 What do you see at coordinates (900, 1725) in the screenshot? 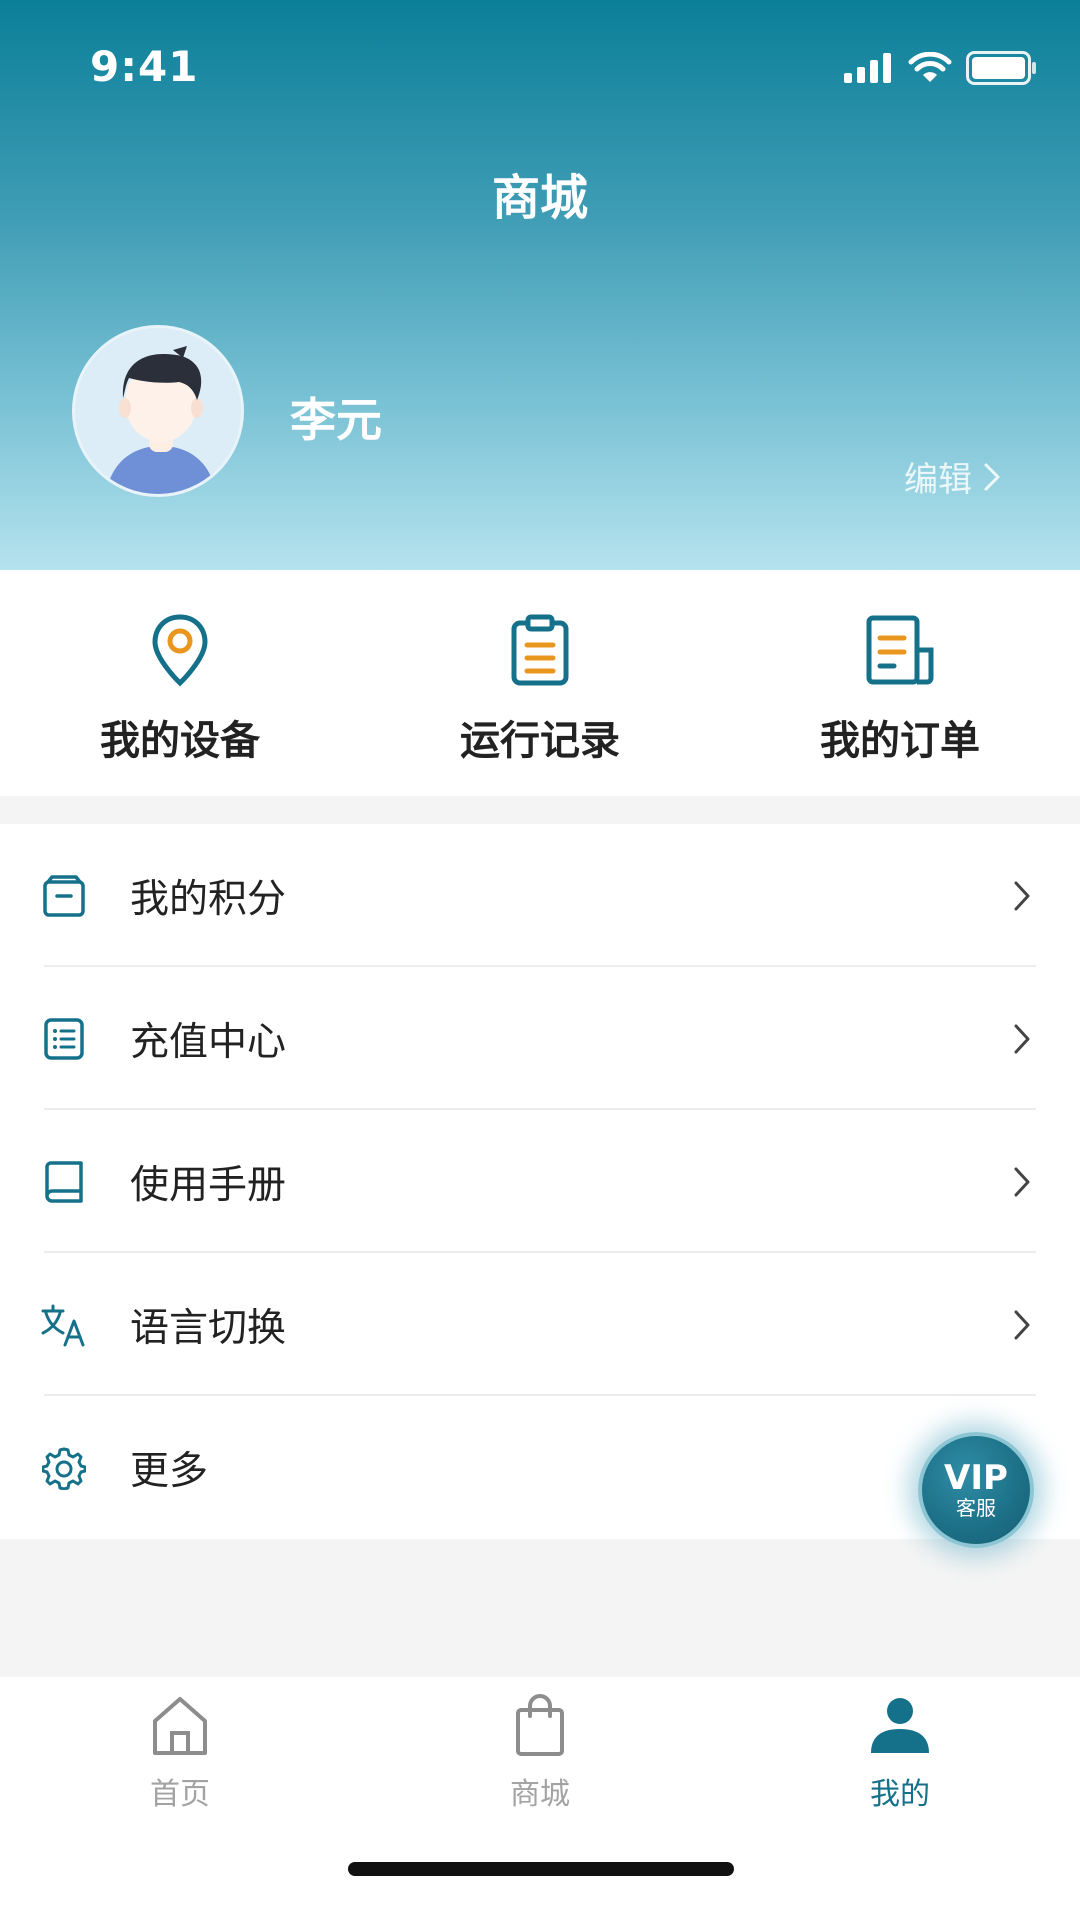
I see `user-icon` at bounding box center [900, 1725].